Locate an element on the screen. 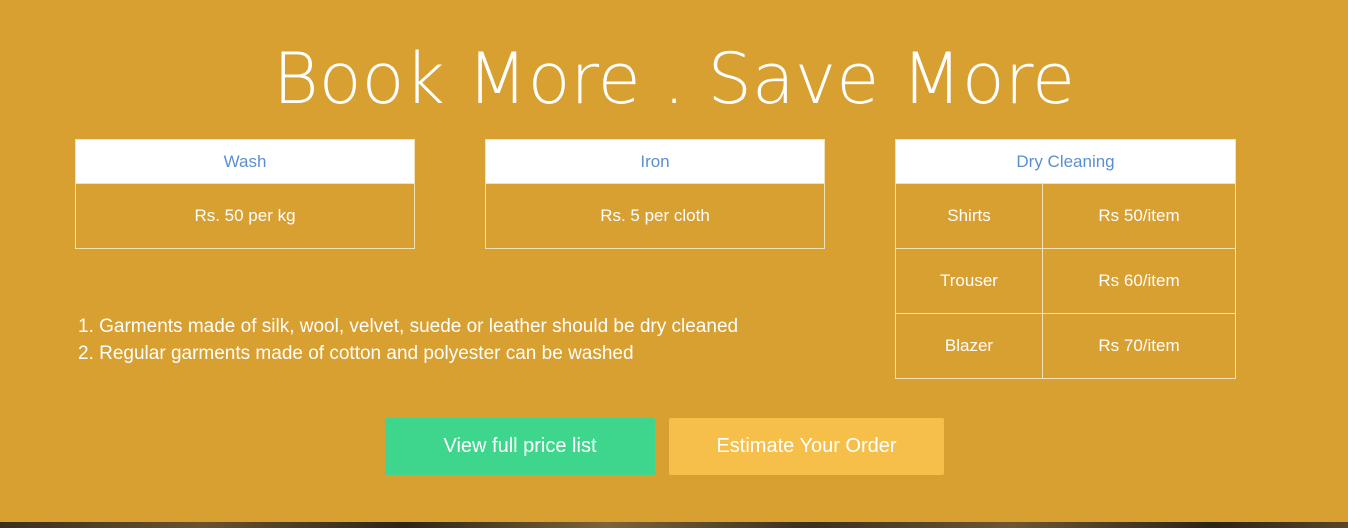 The image size is (1348, 528). table-row: Trouser Rs 60/item is located at coordinates (1066, 281).